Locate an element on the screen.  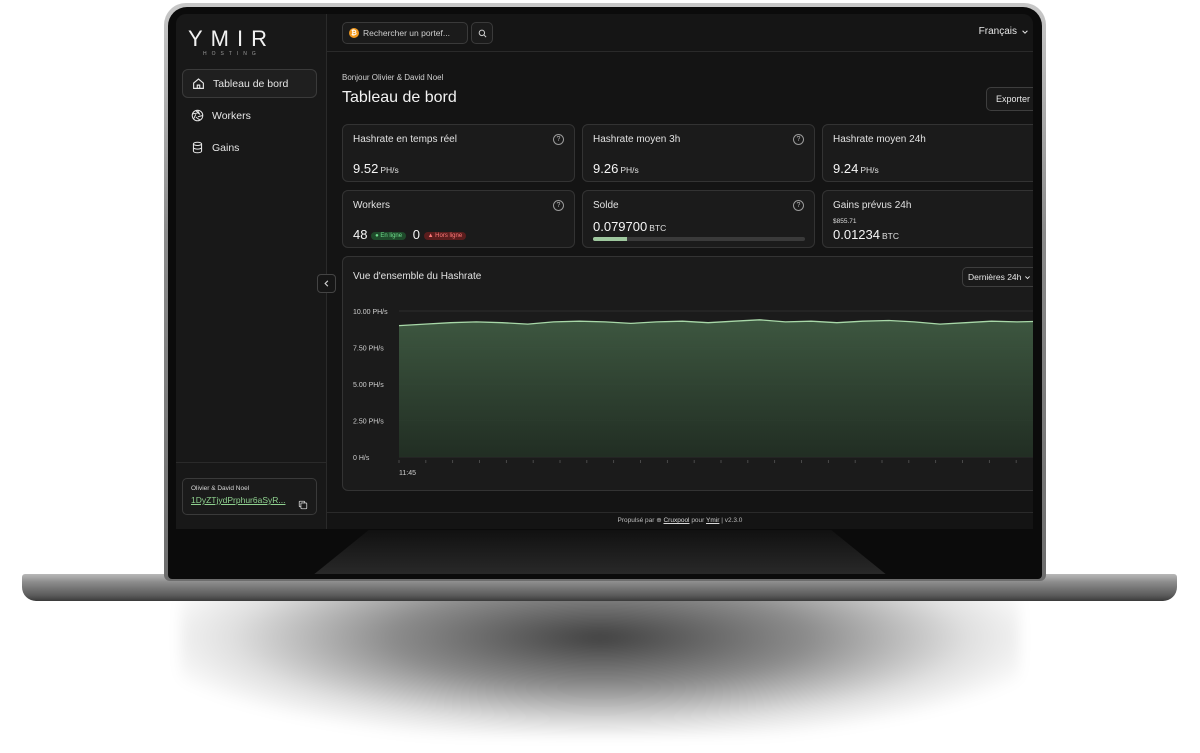
sidebar-item-label: Workers is located at coordinates (231, 115).